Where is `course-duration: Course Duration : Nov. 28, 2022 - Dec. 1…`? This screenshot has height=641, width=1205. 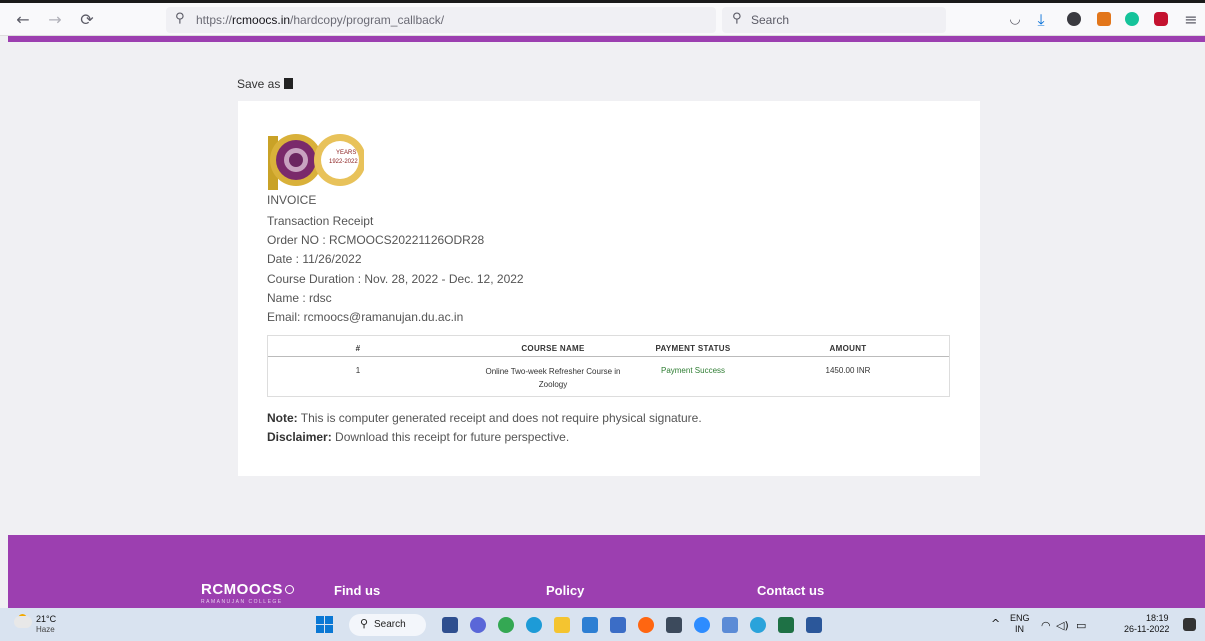
course-duration: Course Duration : Nov. 28, 2022 - Dec. 1… is located at coordinates (395, 279).